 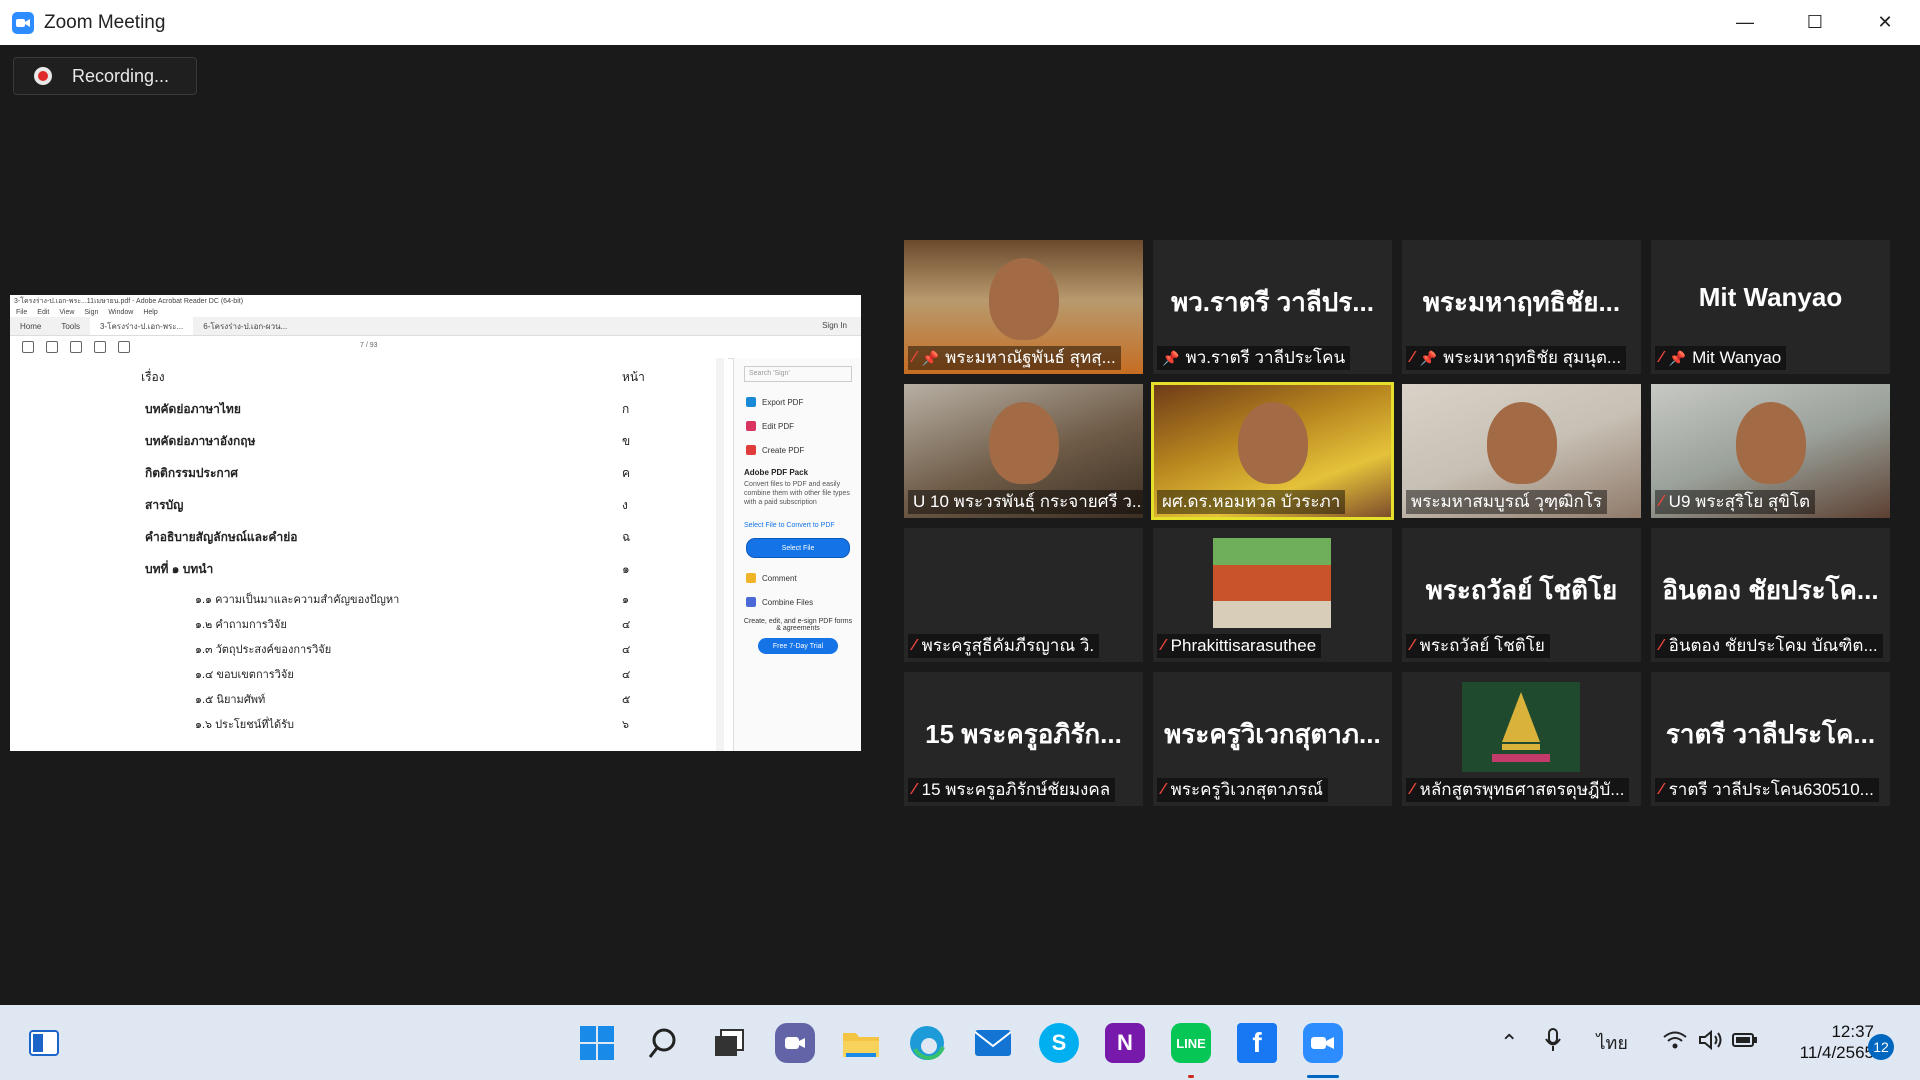 I want to click on save-icon, so click(x=28, y=347).